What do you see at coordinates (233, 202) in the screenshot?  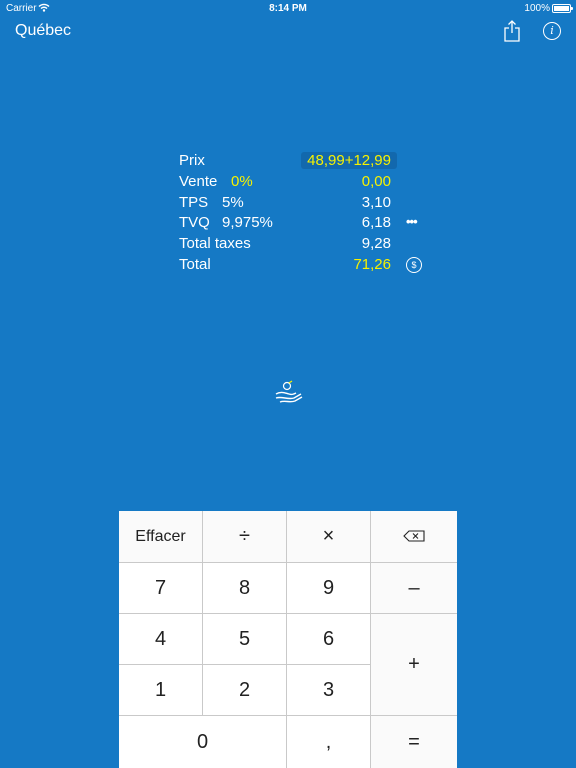 I see `gst-rate: 5%` at bounding box center [233, 202].